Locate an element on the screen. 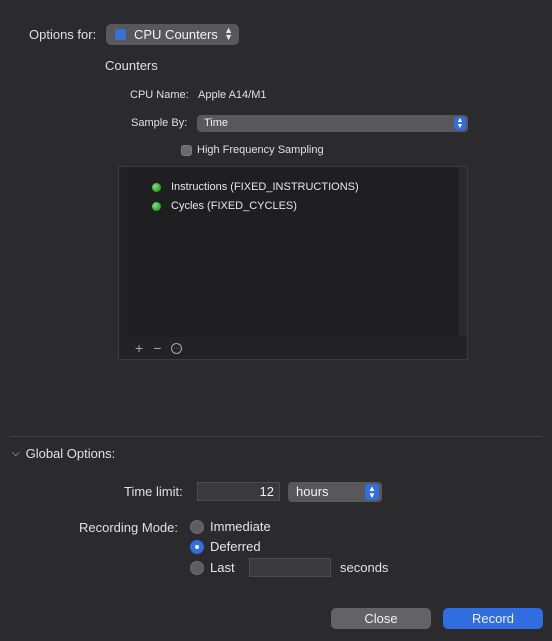 This screenshot has width=552, height=641. time-unit-popup: hours ▲ ▼ is located at coordinates (335, 492).